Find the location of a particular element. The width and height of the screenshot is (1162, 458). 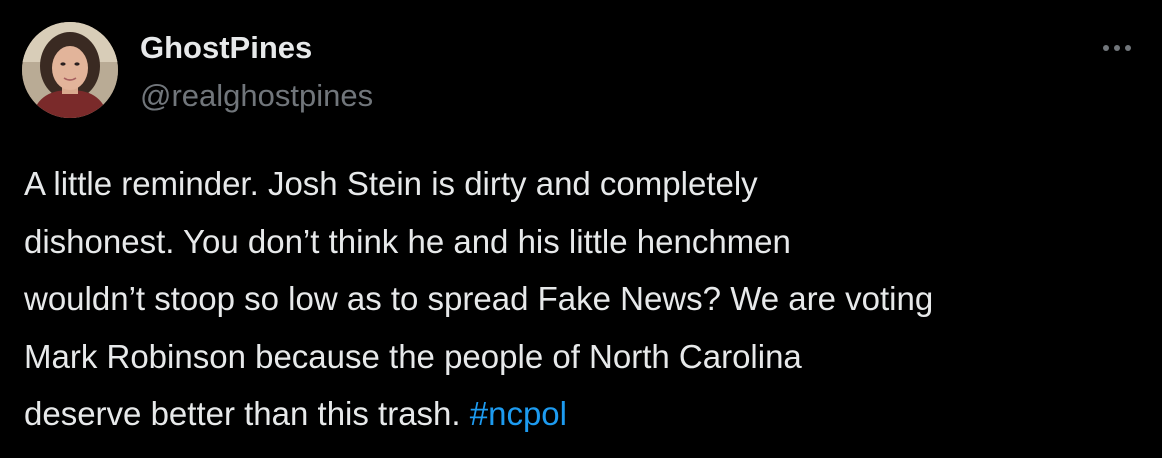

more-options-button is located at coordinates (1117, 48).